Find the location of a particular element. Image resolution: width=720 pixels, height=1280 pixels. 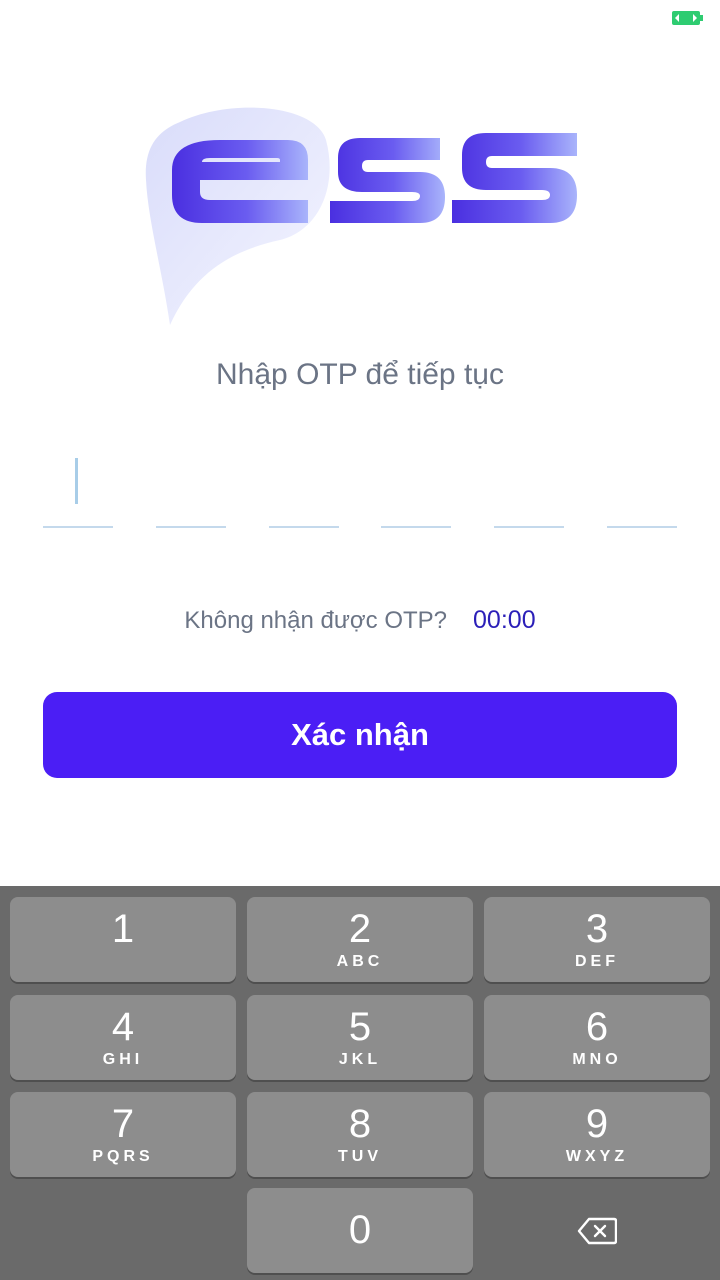

key-9: 9 WXYZ is located at coordinates (597, 1134).